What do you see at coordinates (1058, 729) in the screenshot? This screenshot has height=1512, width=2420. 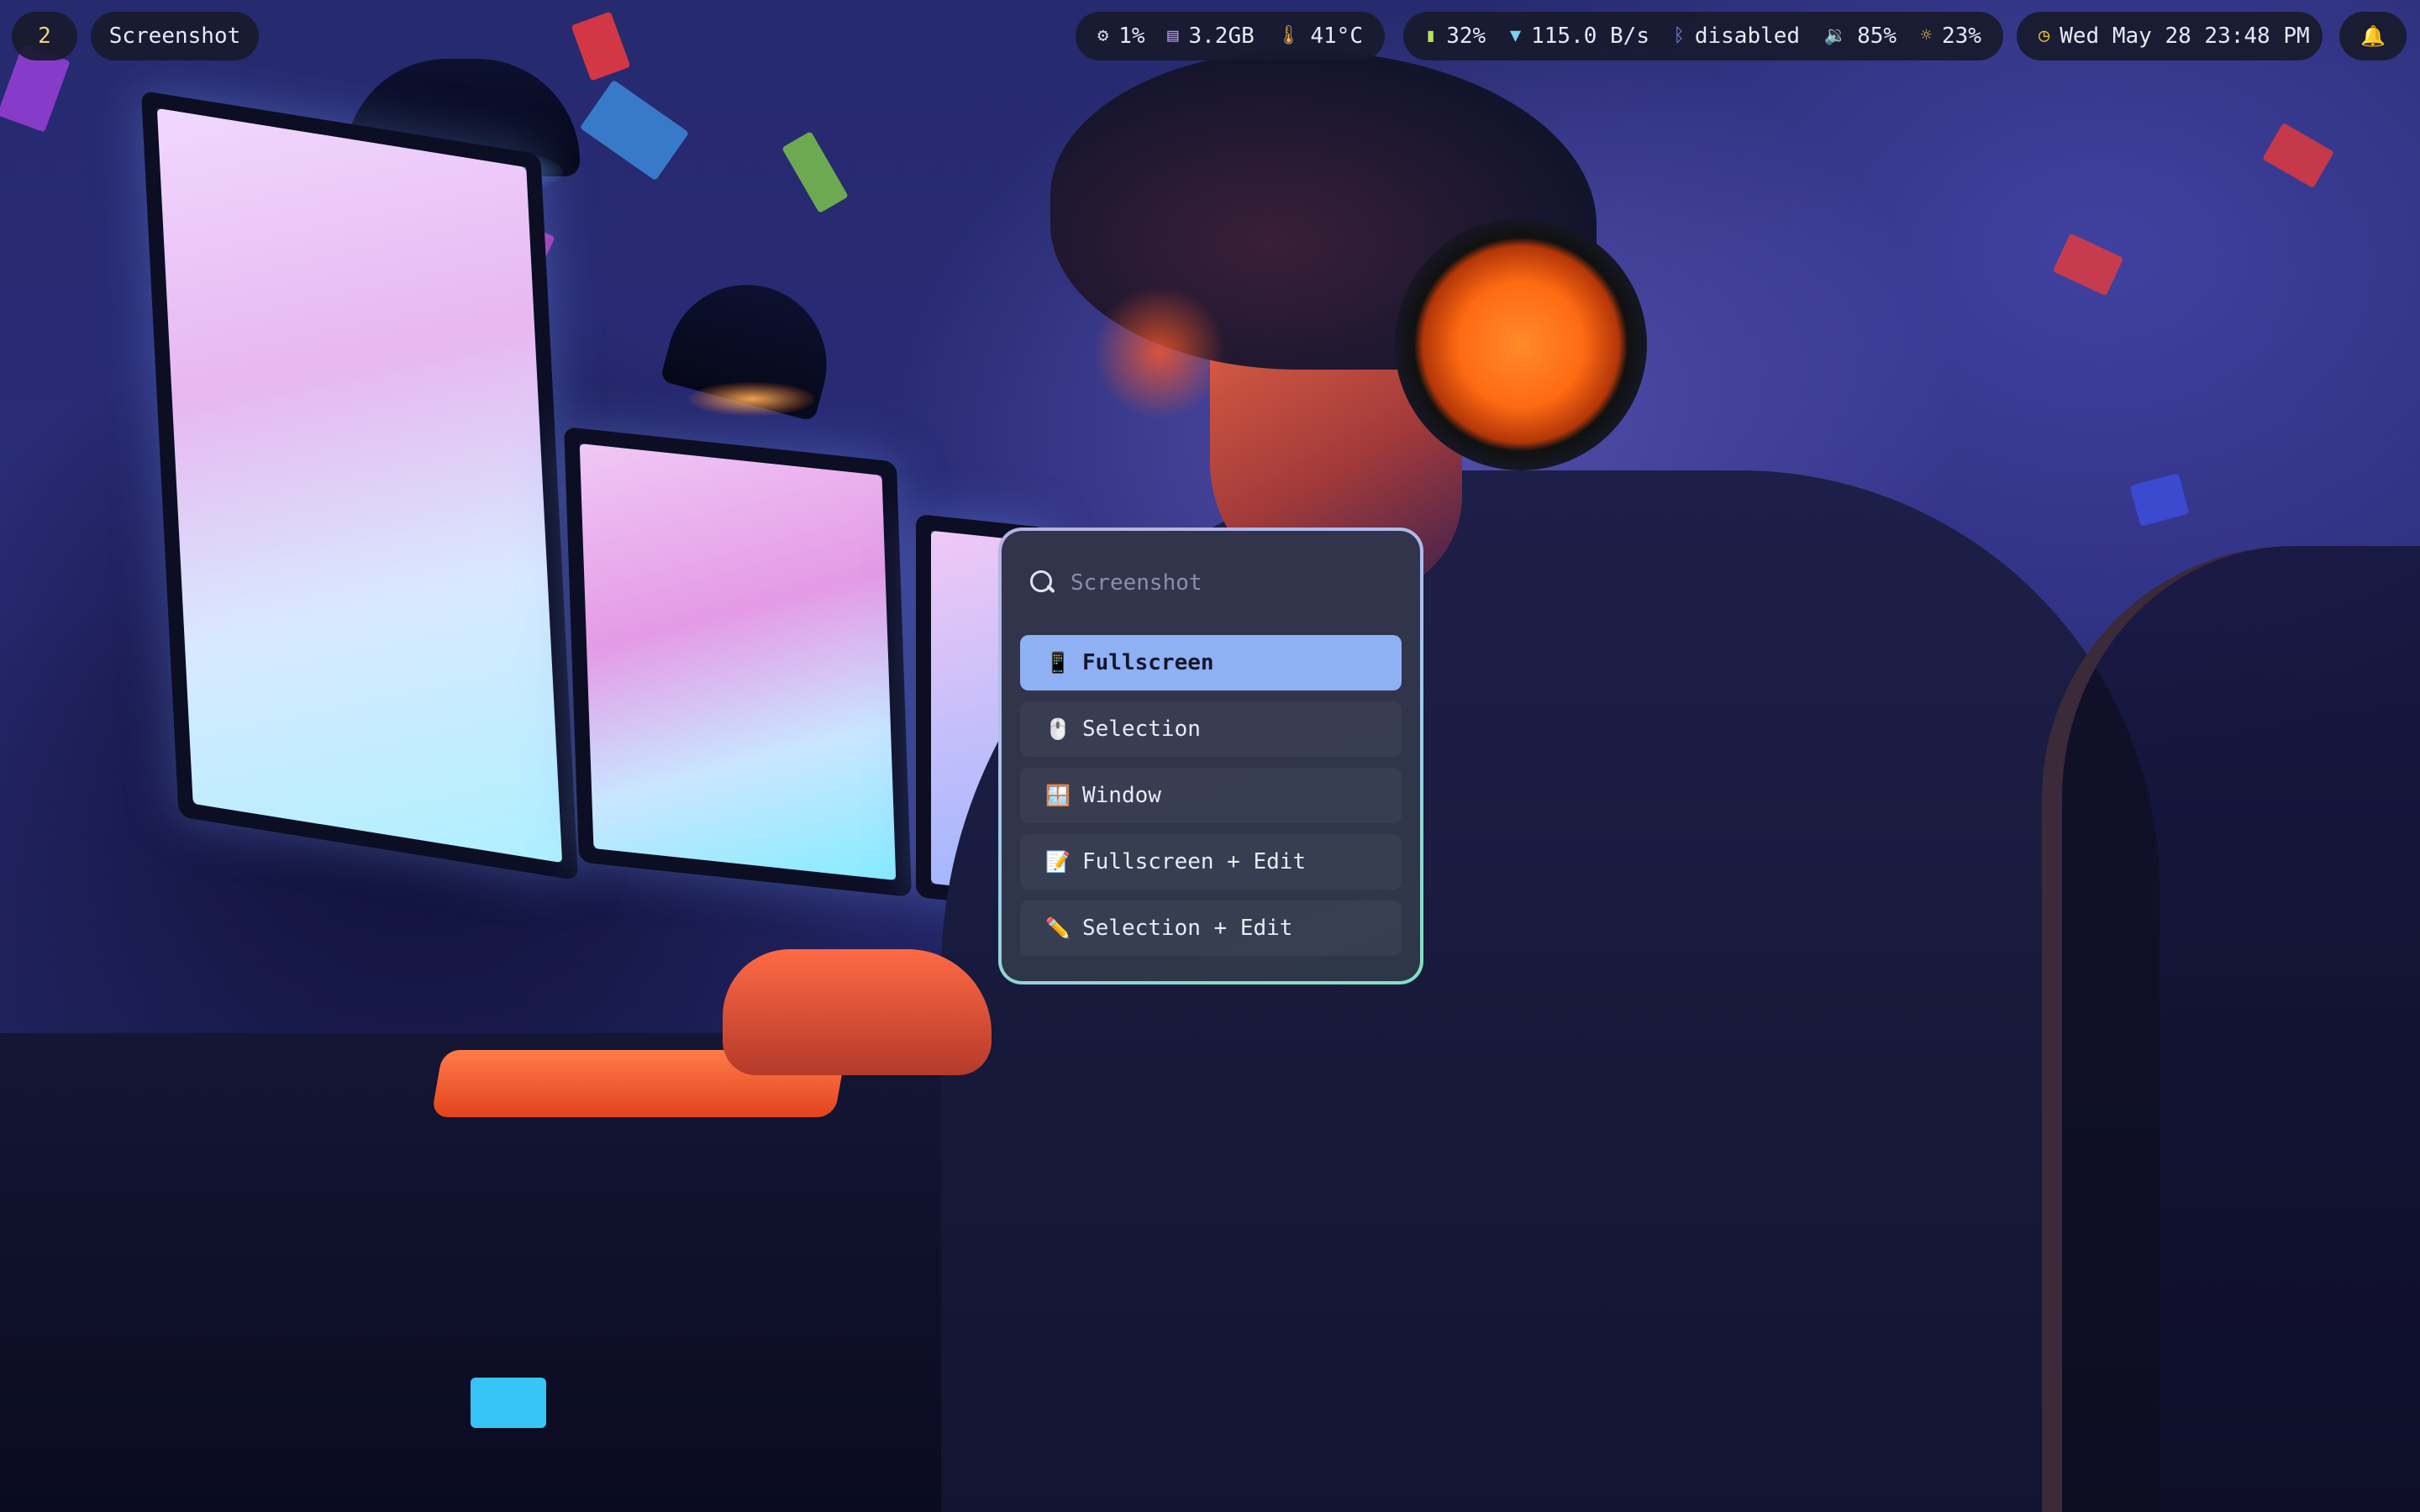 I see `mouse-icon: 🖱️` at bounding box center [1058, 729].